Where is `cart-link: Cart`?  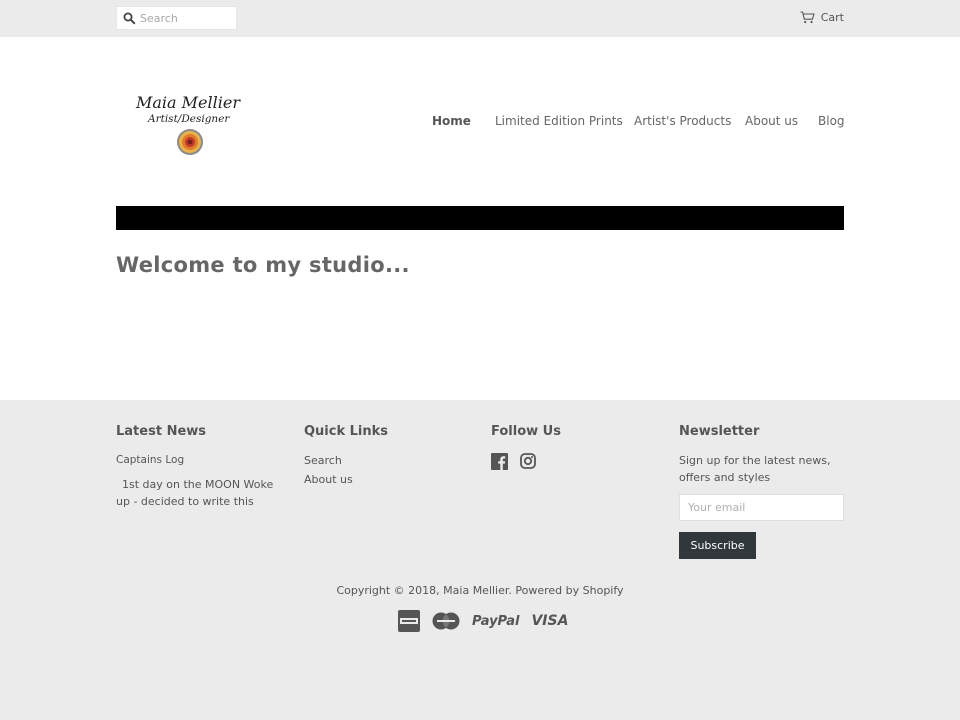
cart-link: Cart is located at coordinates (822, 17).